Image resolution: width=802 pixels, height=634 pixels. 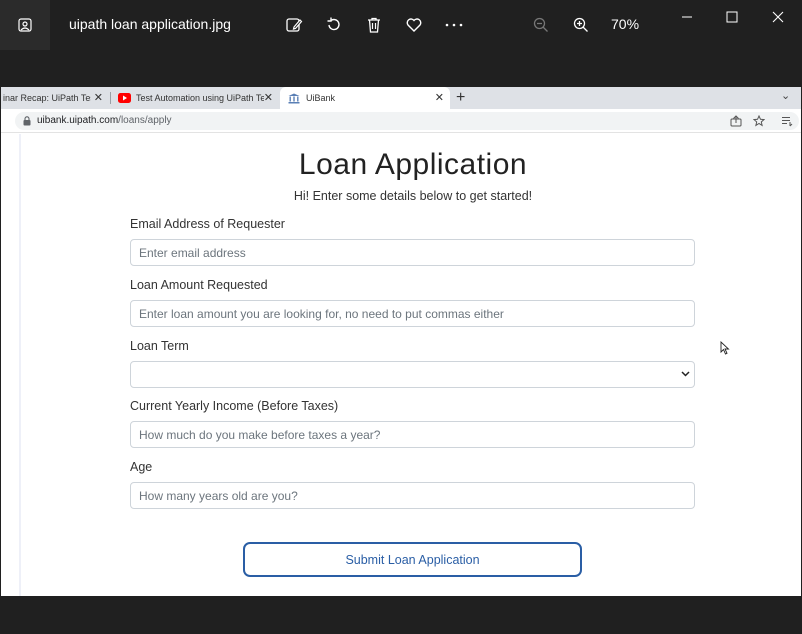 What do you see at coordinates (625, 24) in the screenshot?
I see `zoom-level: 70%` at bounding box center [625, 24].